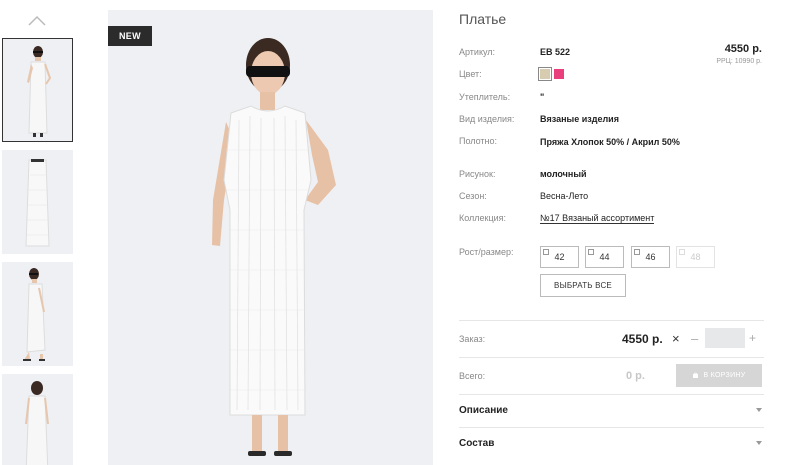 This screenshot has width=800, height=465. Describe the element at coordinates (694, 338) in the screenshot. I see `quantity-decrement-button: –` at that location.